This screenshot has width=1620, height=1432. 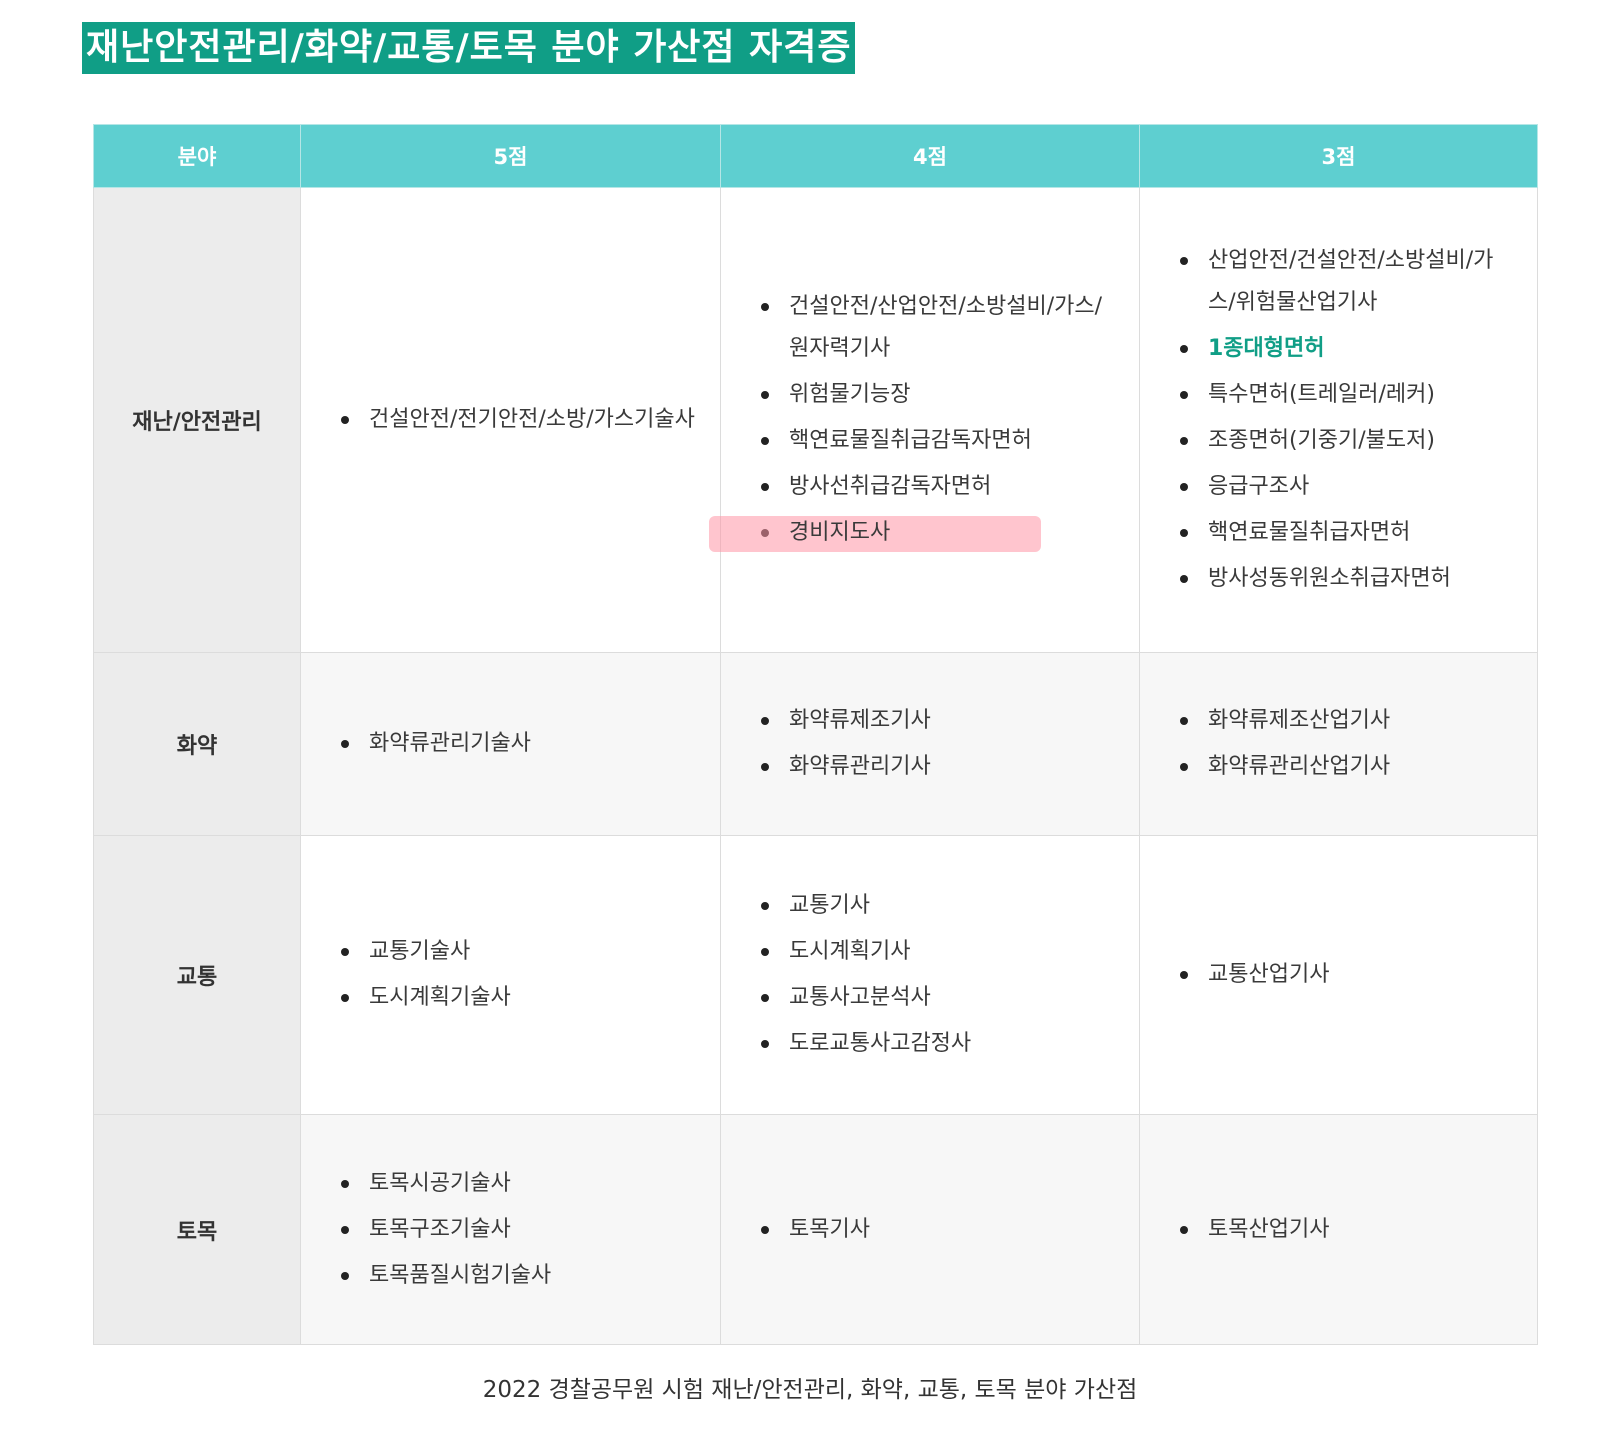 I want to click on list-item: 교통산업기사, so click(x=1349, y=975).